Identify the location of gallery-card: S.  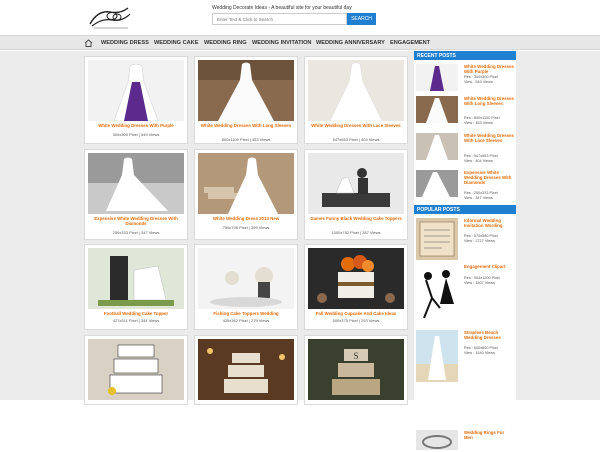
(356, 370).